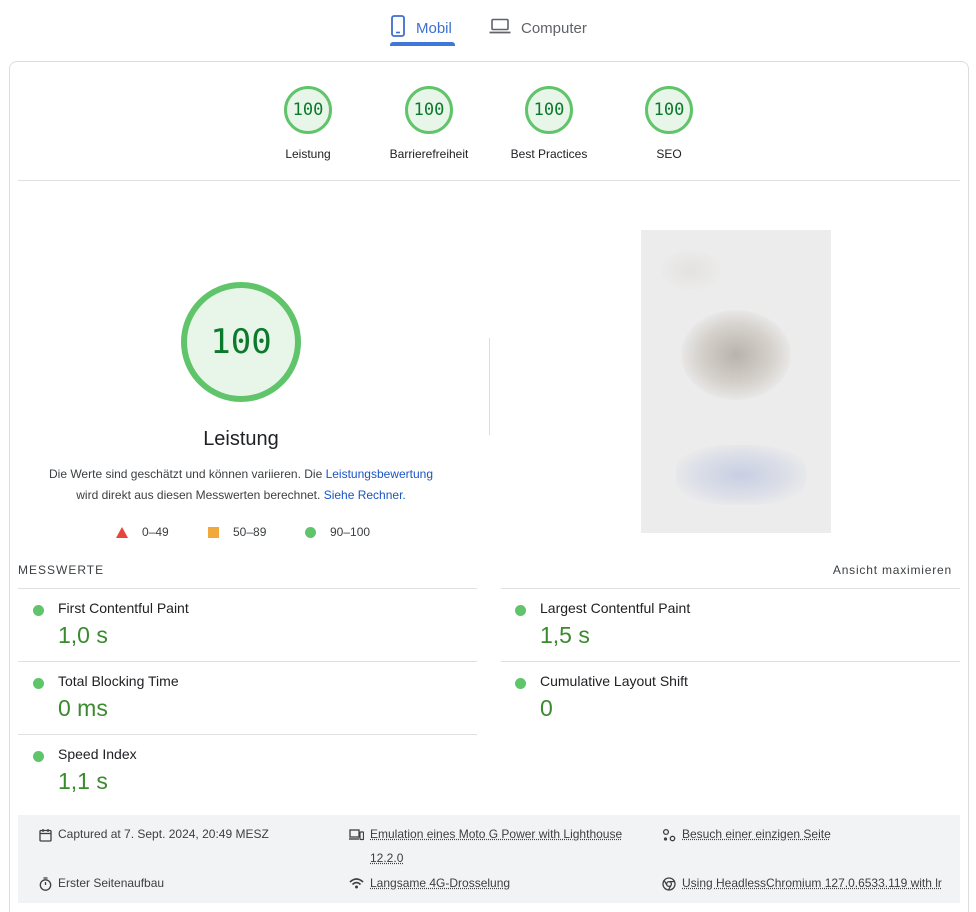 This screenshot has height=912, width=976. Describe the element at coordinates (669, 835) in the screenshot. I see `nodes-icon` at that location.